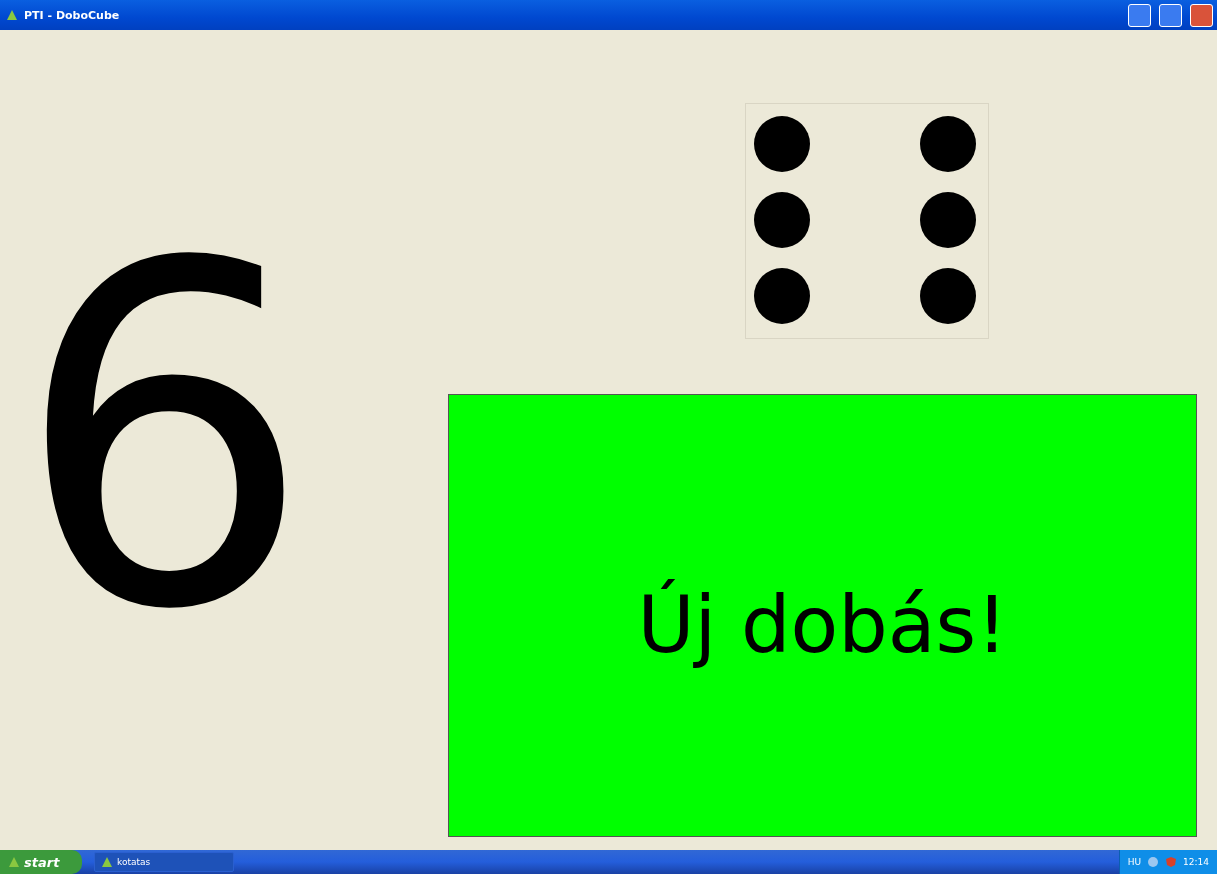 The image size is (1217, 874). I want to click on minimize-button, so click(1139, 15).